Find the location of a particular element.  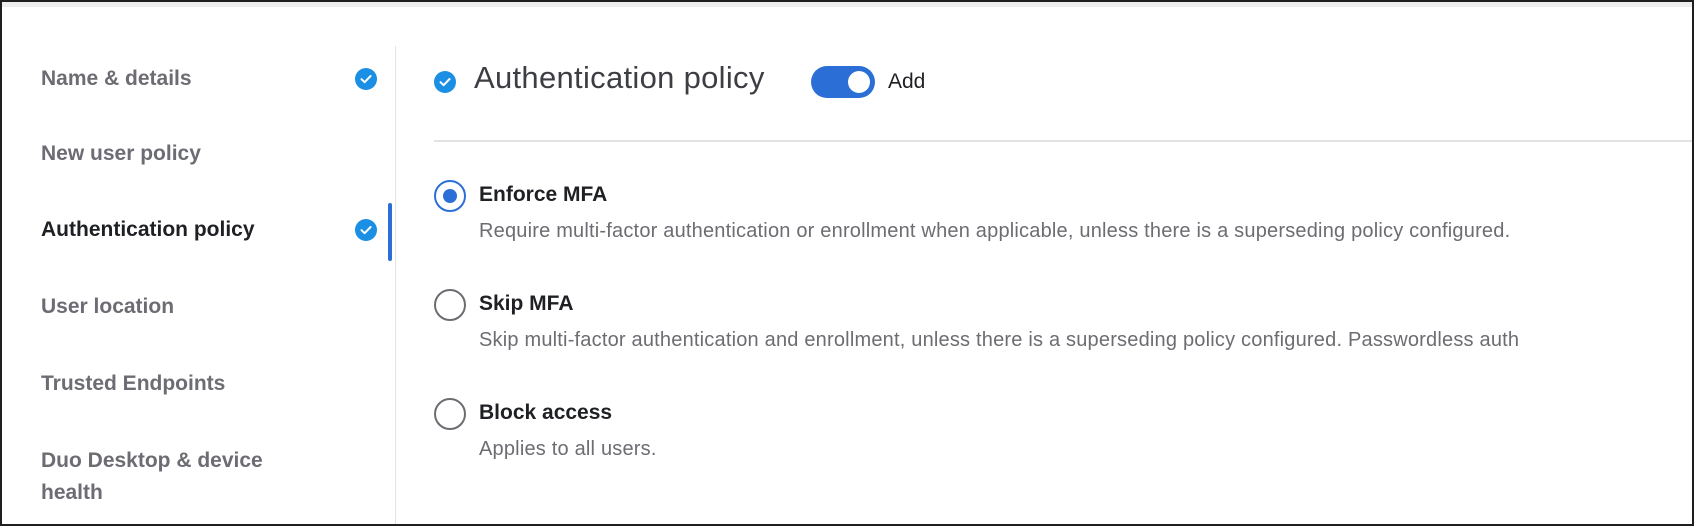

sidebar-item-label: Authentication policy is located at coordinates (148, 229).